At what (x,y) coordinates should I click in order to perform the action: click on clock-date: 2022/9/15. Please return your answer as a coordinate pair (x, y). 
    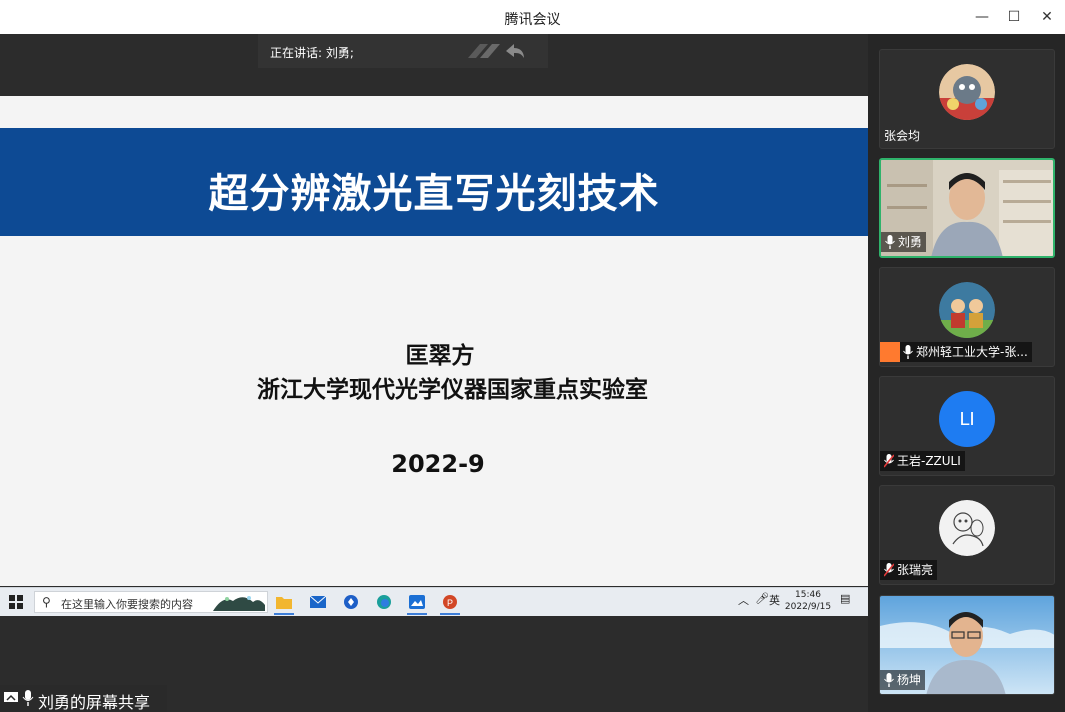
    Looking at the image, I should click on (808, 607).